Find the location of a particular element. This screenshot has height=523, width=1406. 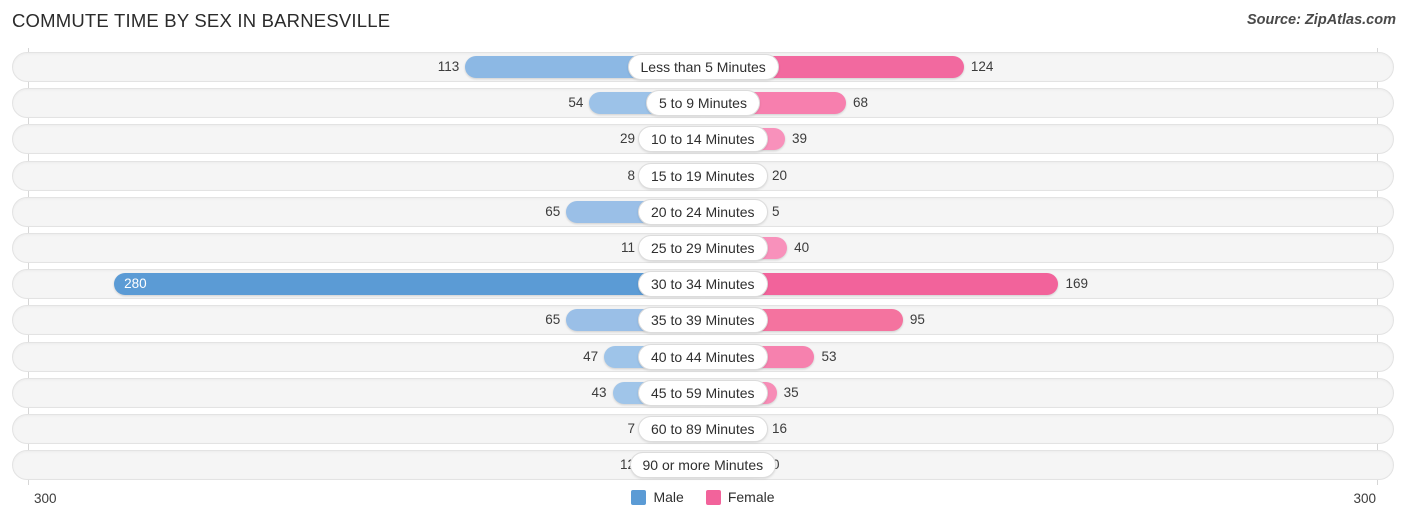

chart-row: 43 35 45 to 59 Minutes is located at coordinates (703, 392).